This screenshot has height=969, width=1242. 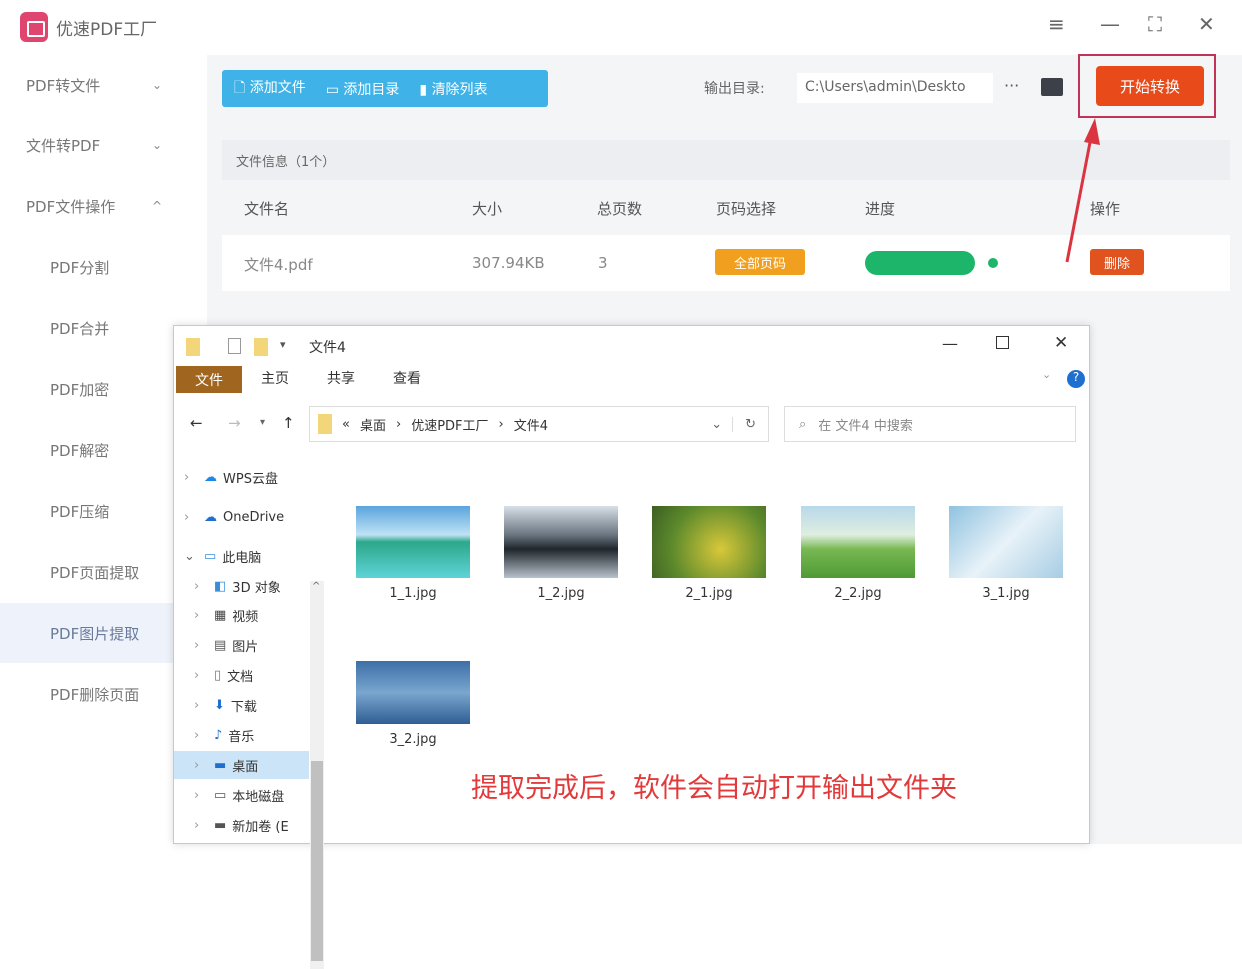 What do you see at coordinates (241, 645) in the screenshot?
I see `nav-pictures: › ▤ 图片` at bounding box center [241, 645].